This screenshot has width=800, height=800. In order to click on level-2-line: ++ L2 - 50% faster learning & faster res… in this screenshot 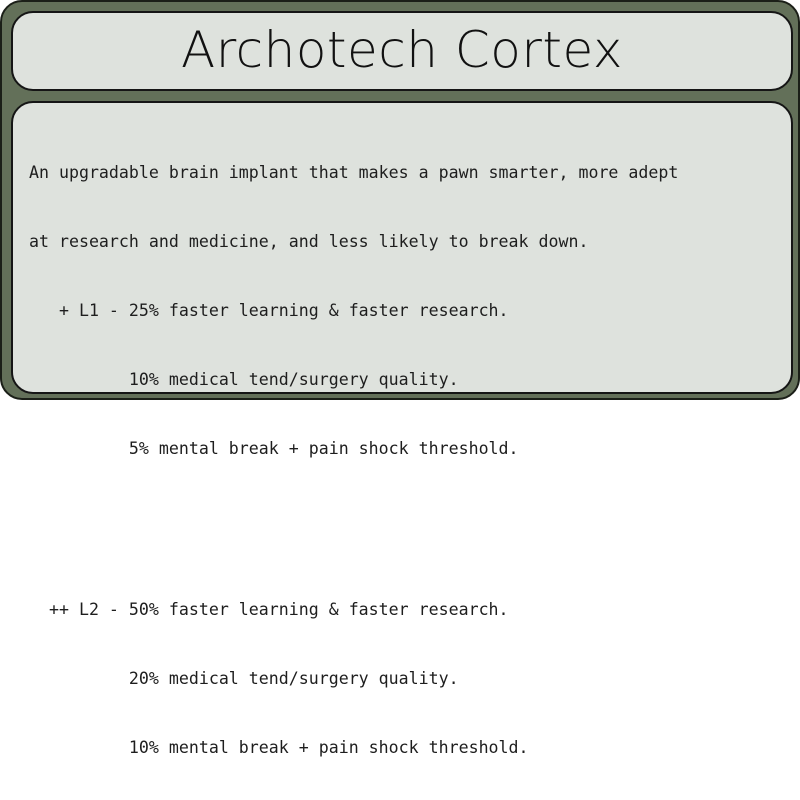, I will do `click(269, 609)`.